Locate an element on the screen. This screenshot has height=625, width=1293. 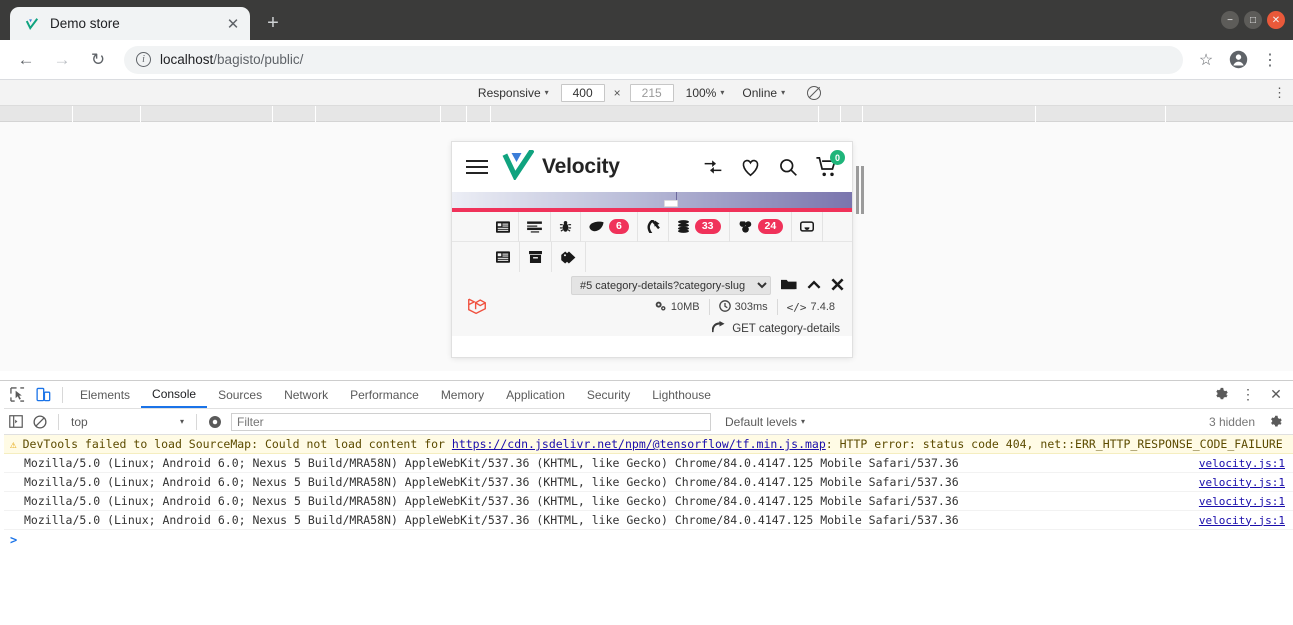
tab-sources: Sources is located at coordinates (240, 394).